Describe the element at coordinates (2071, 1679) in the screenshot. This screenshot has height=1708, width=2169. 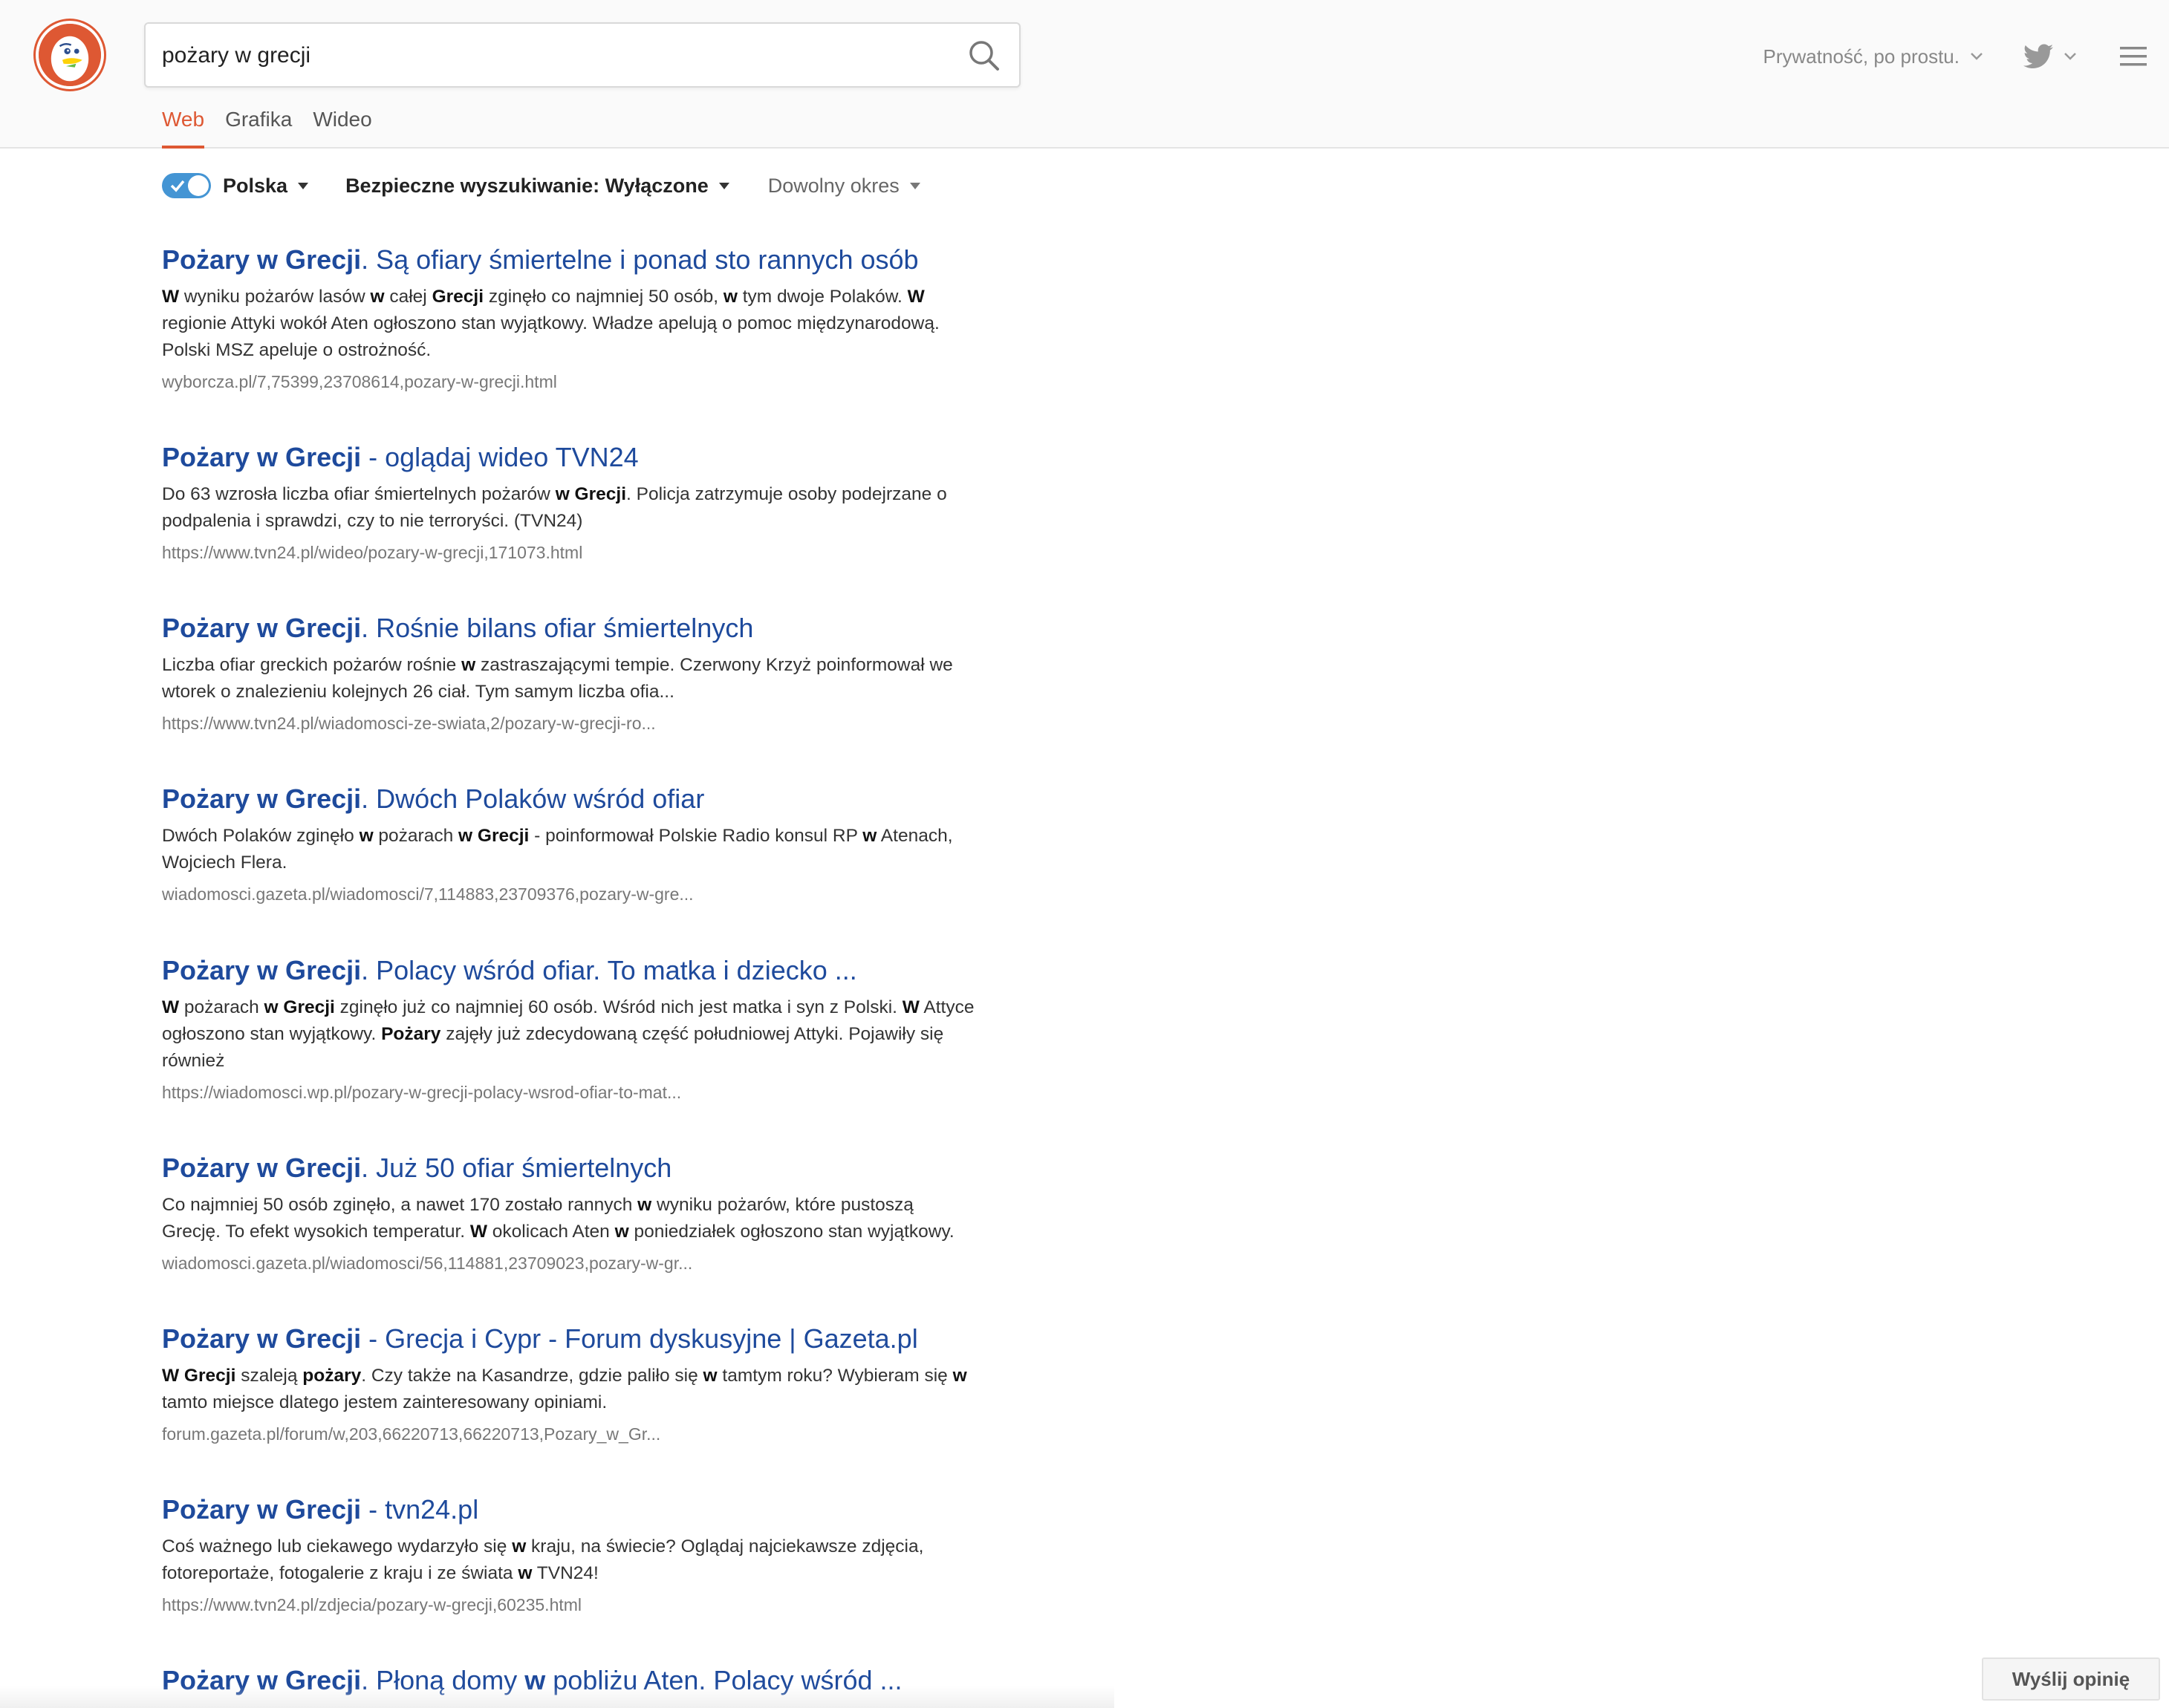
I see `feedback-button: Wyślij opinię` at that location.